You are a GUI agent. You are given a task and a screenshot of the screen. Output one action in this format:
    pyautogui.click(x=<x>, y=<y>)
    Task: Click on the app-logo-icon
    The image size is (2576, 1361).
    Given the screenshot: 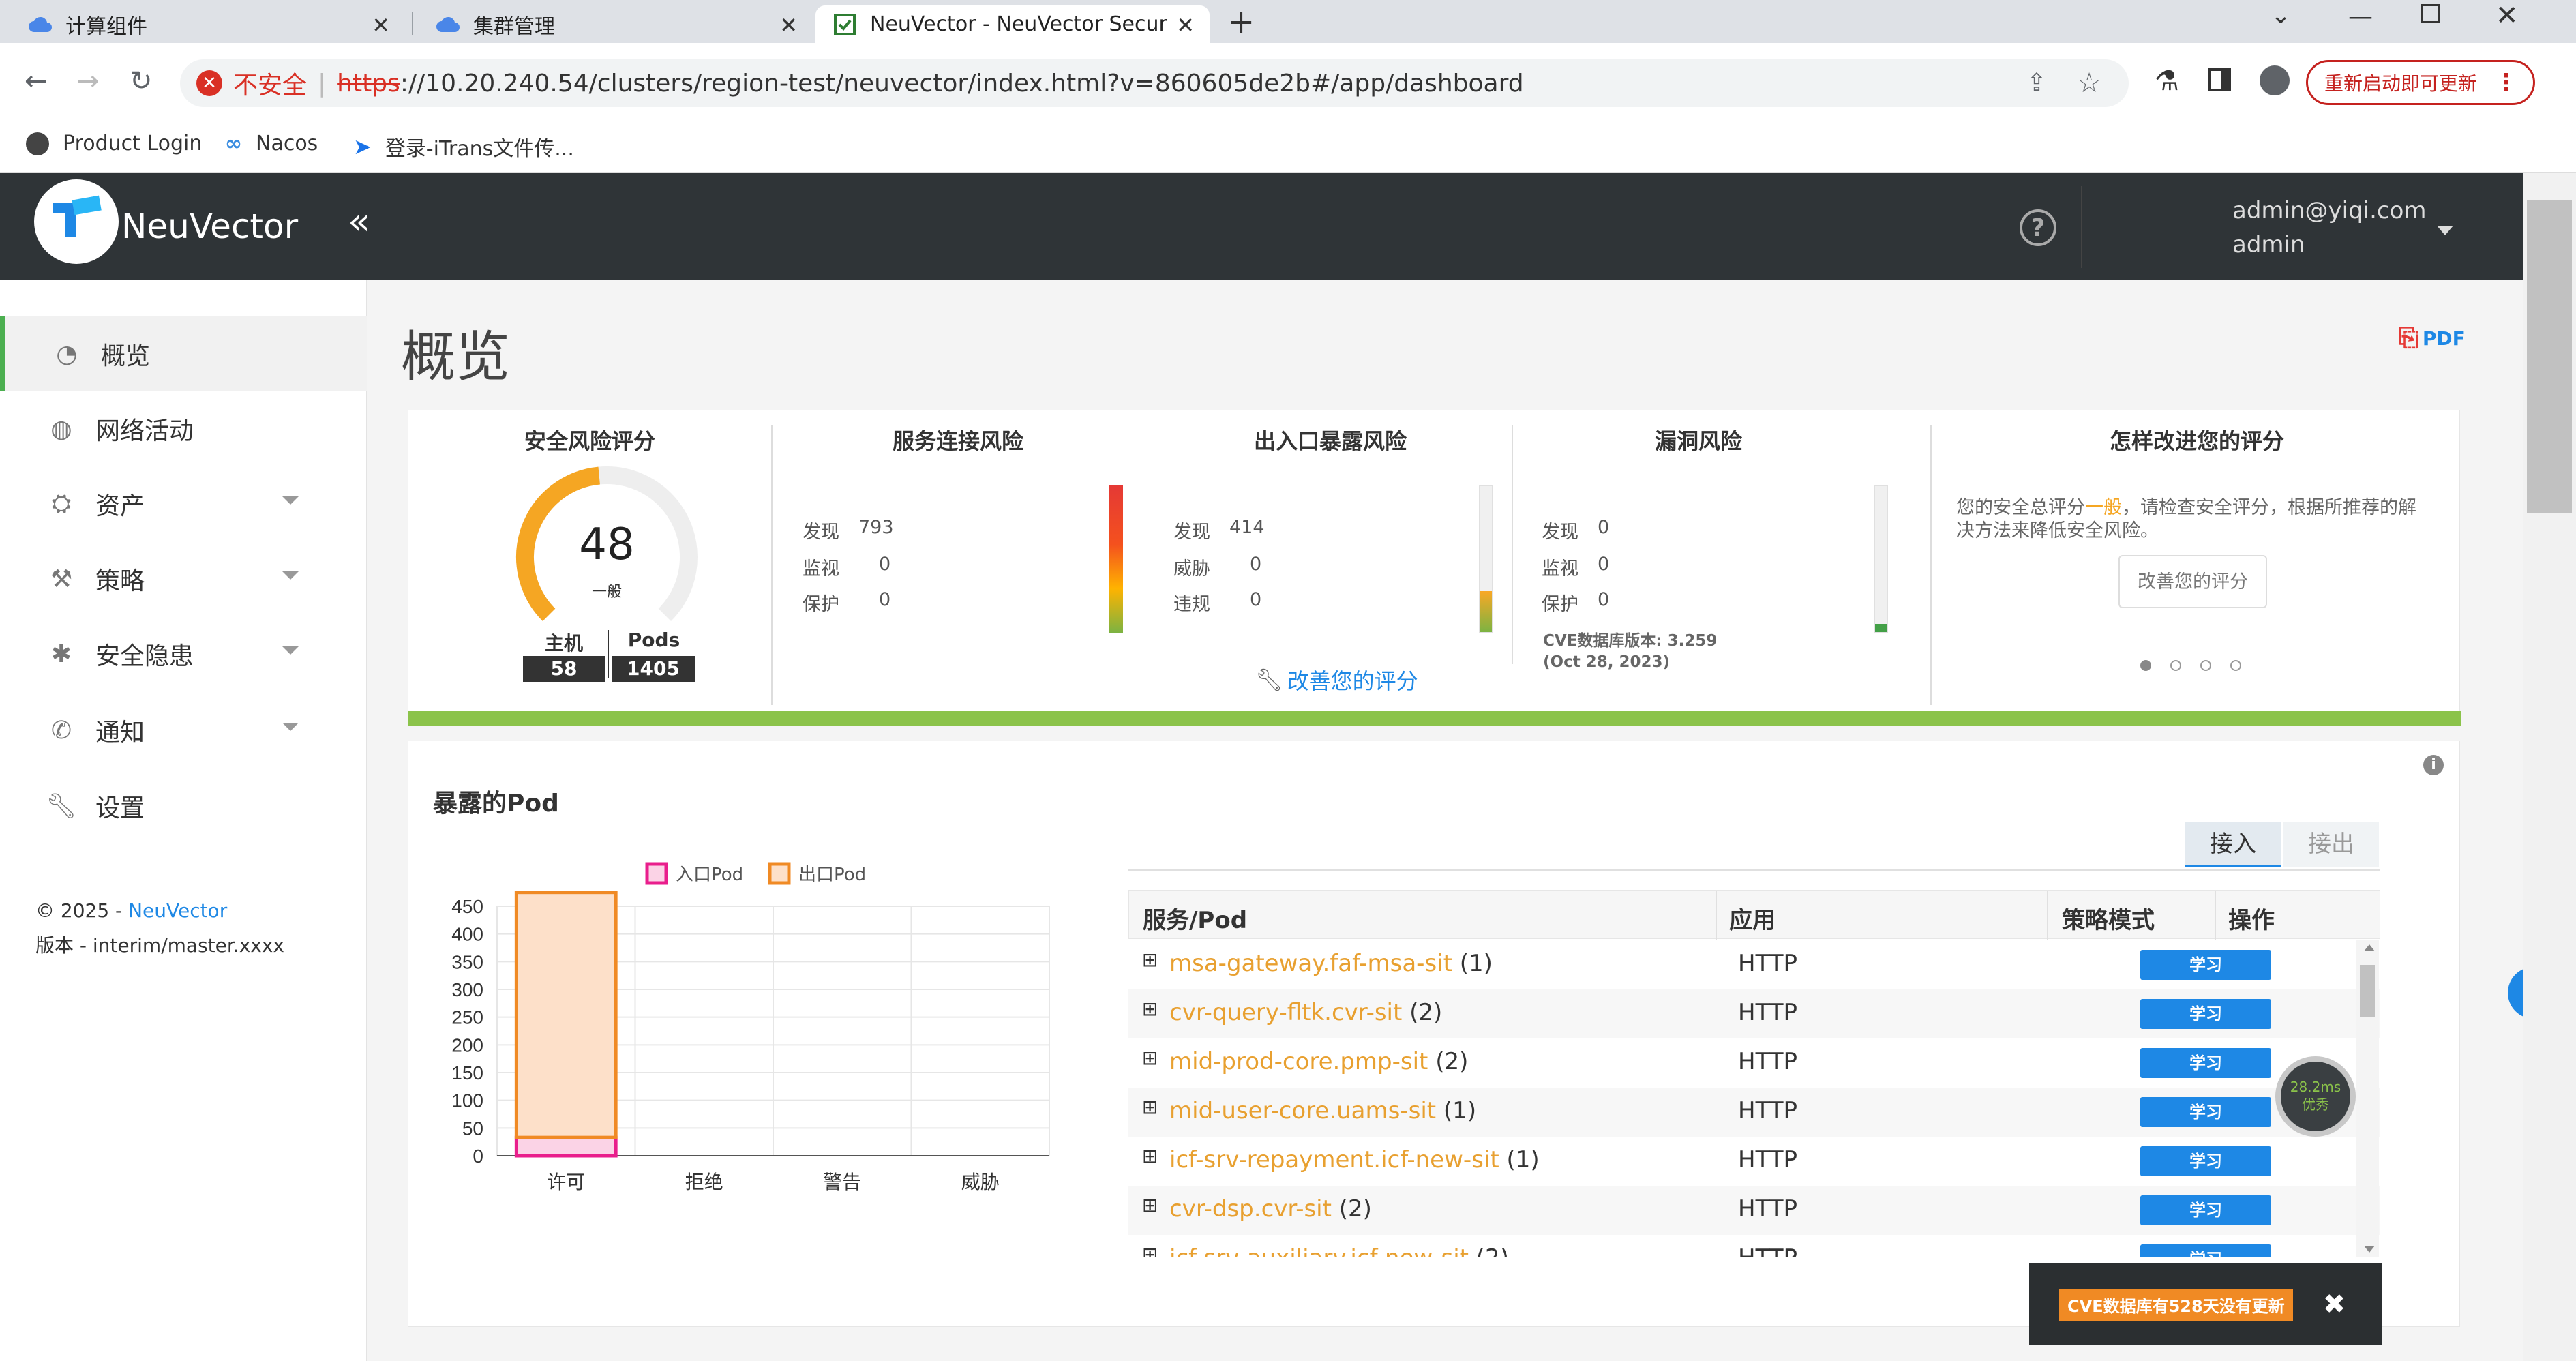 What is the action you would take?
    pyautogui.click(x=76, y=222)
    